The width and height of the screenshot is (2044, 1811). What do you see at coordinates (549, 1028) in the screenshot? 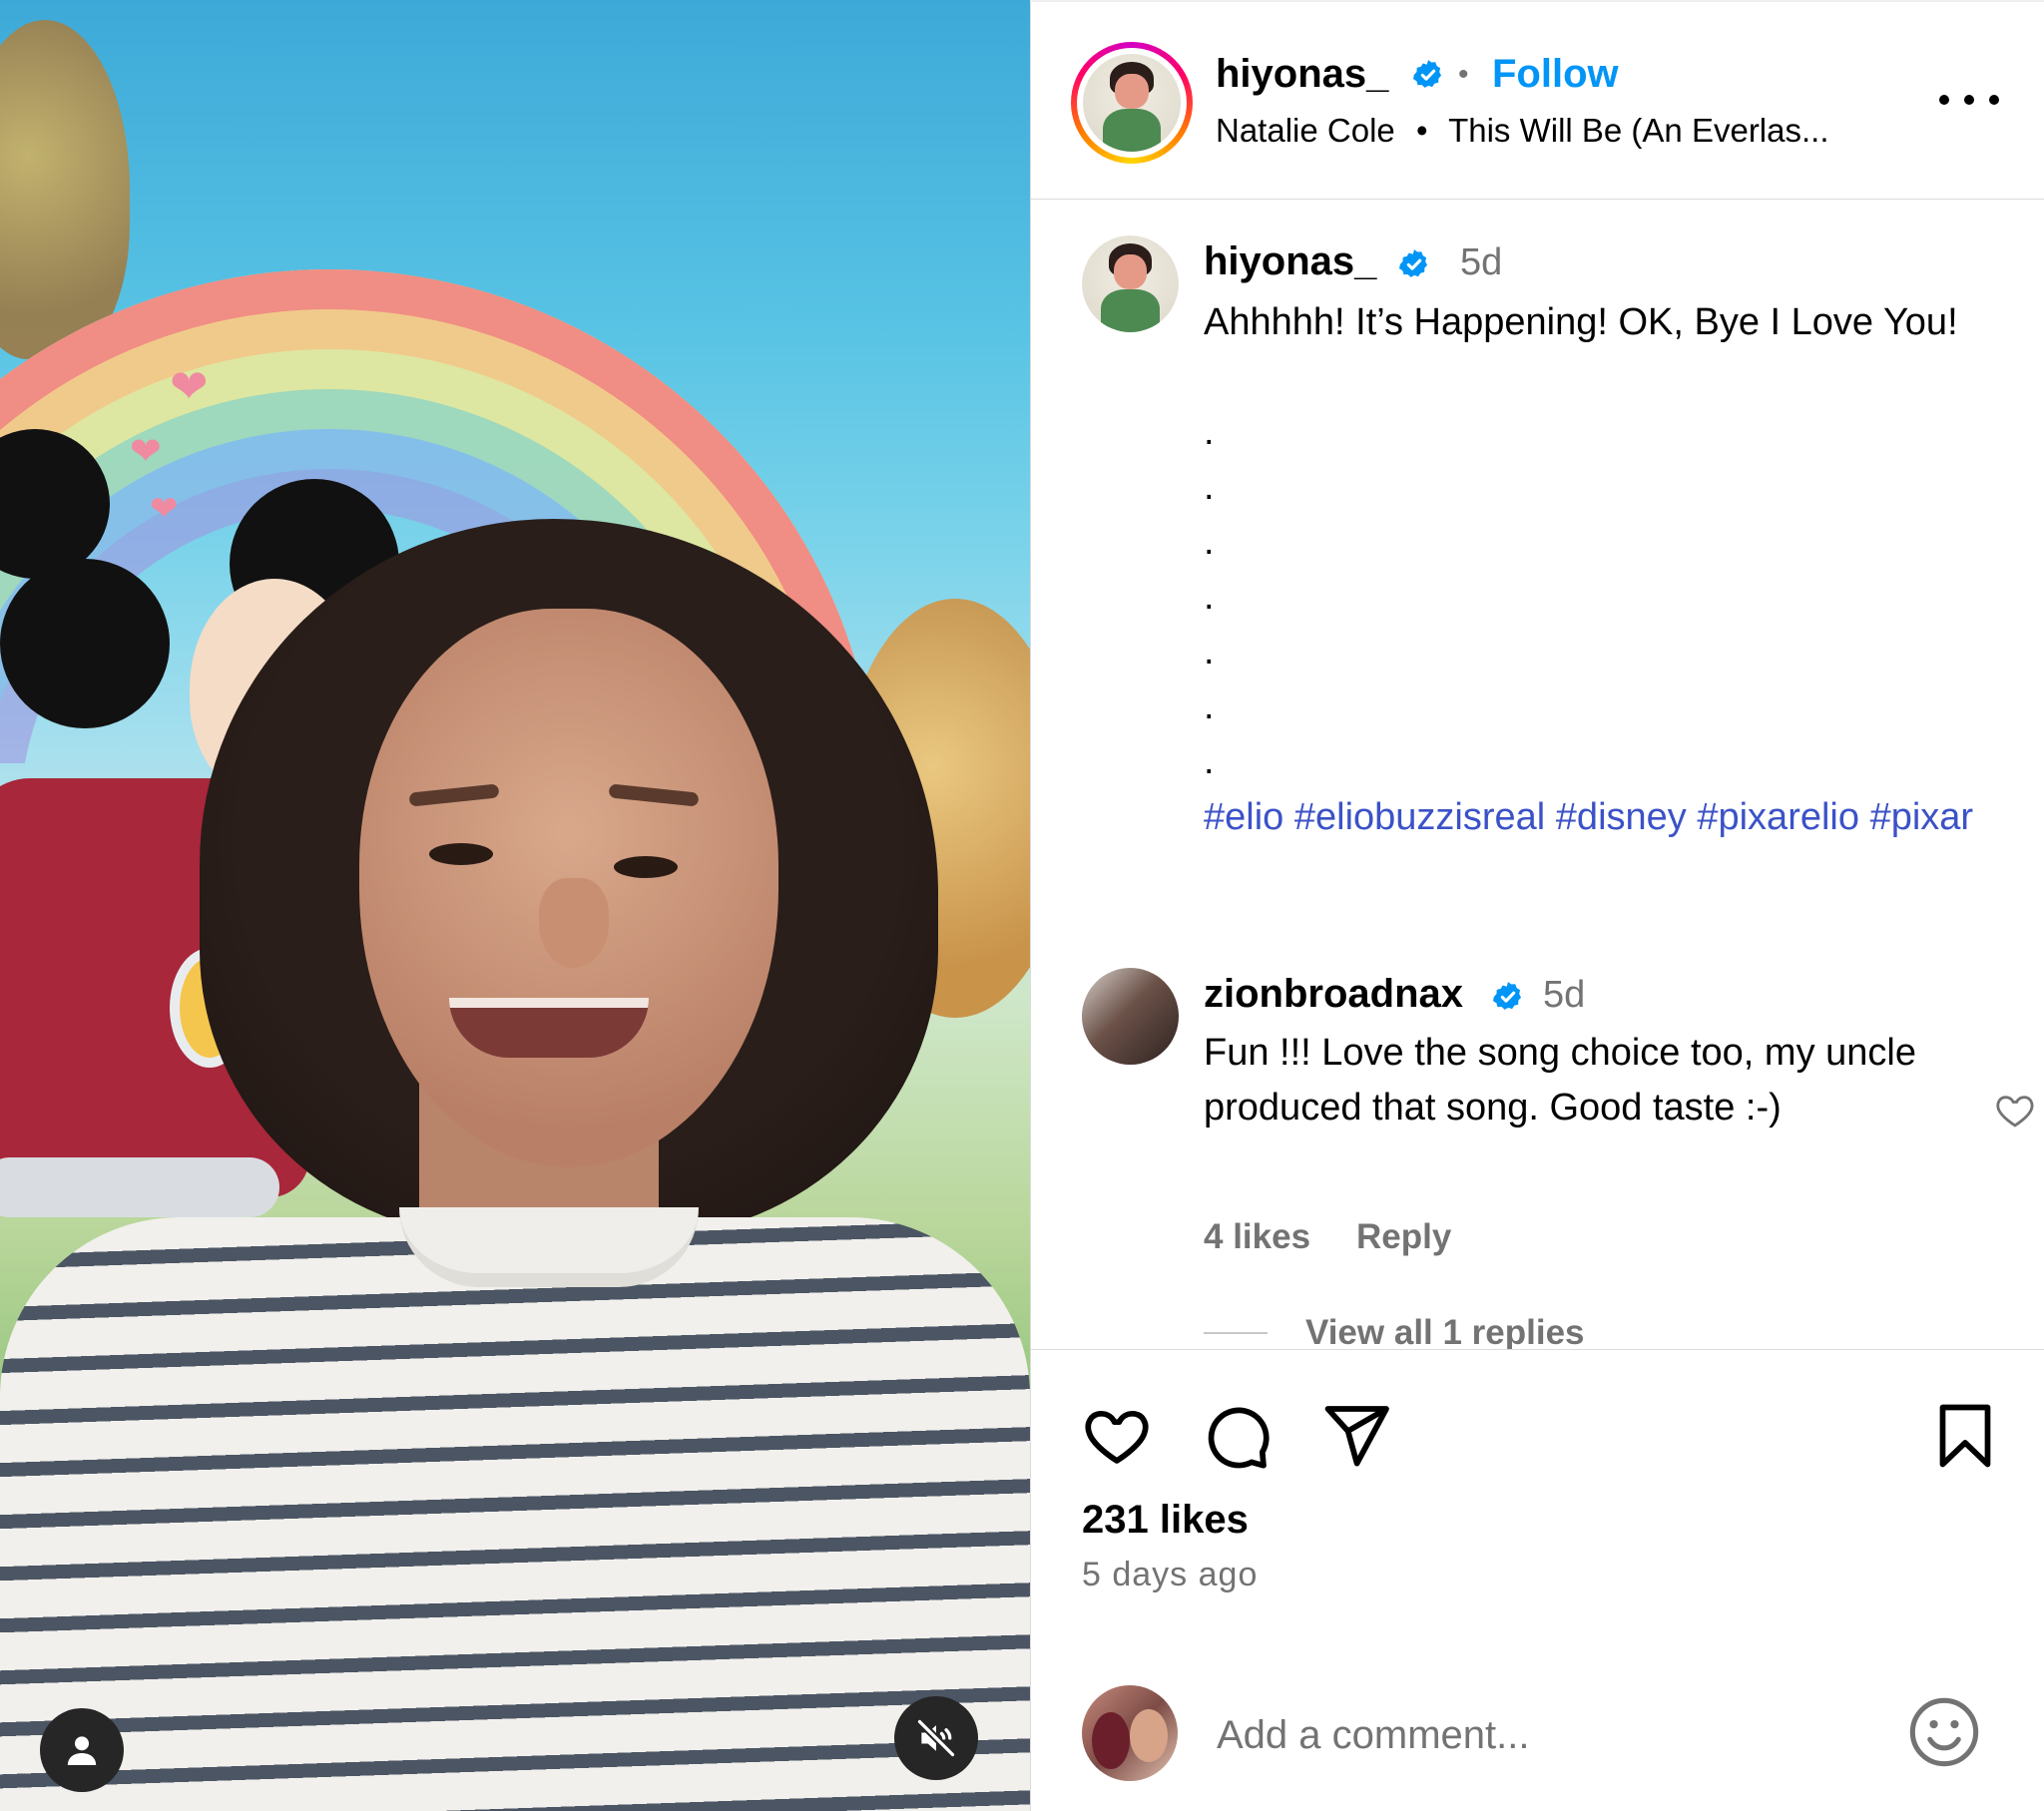
I see `person-mouth` at bounding box center [549, 1028].